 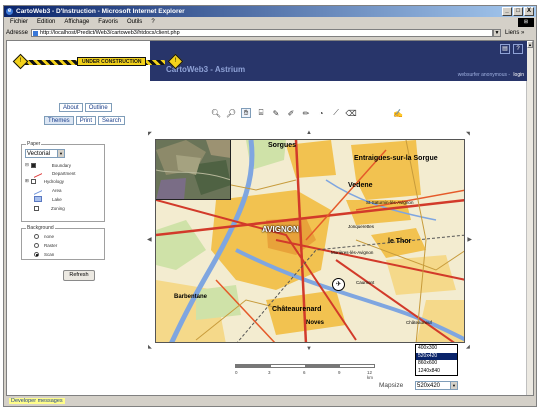 I want to click on mapsize-select: 520x420 ▼, so click(x=436, y=385).